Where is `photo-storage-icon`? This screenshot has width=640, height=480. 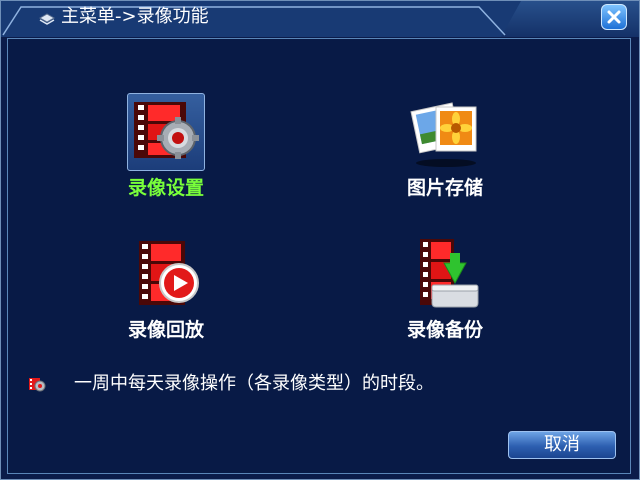
photo-storage-icon is located at coordinates (445, 132).